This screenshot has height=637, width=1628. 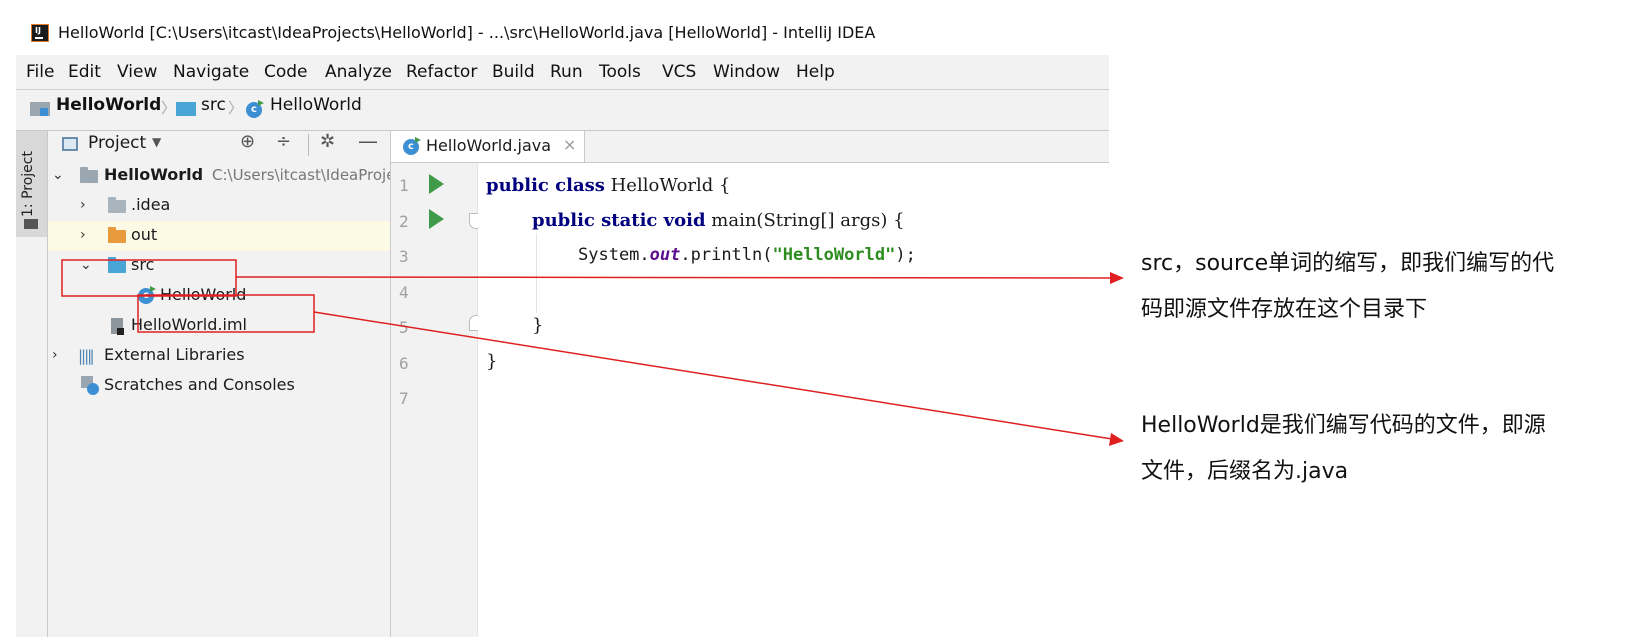 I want to click on file-annotation-line-1: HelloWorld是我们编写代码的文件，即源, so click(x=1343, y=425).